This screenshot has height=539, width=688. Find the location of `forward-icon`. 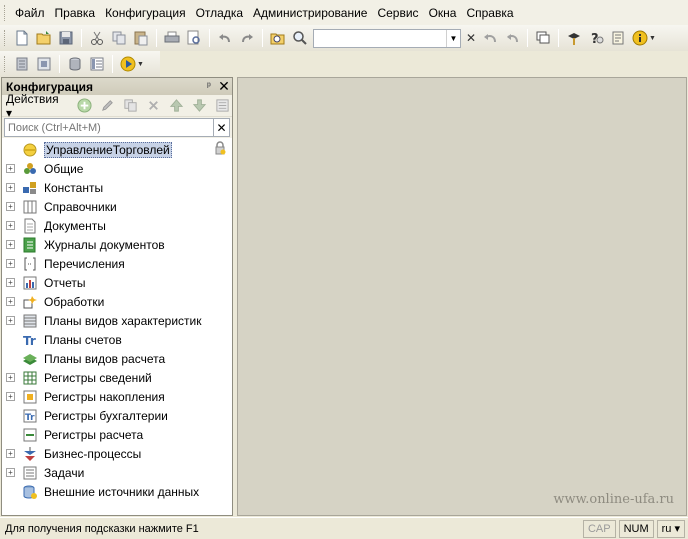

forward-icon is located at coordinates (512, 38).